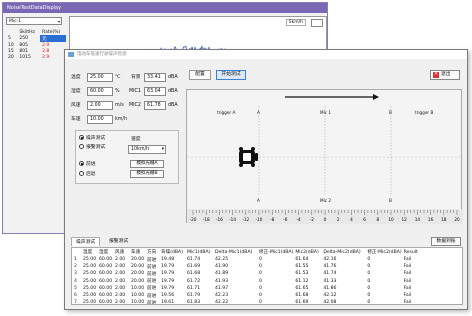 The height and width of the screenshot is (316, 472). What do you see at coordinates (120, 267) in the screenshot?
I see `grid-cell: 2.00` at bounding box center [120, 267].